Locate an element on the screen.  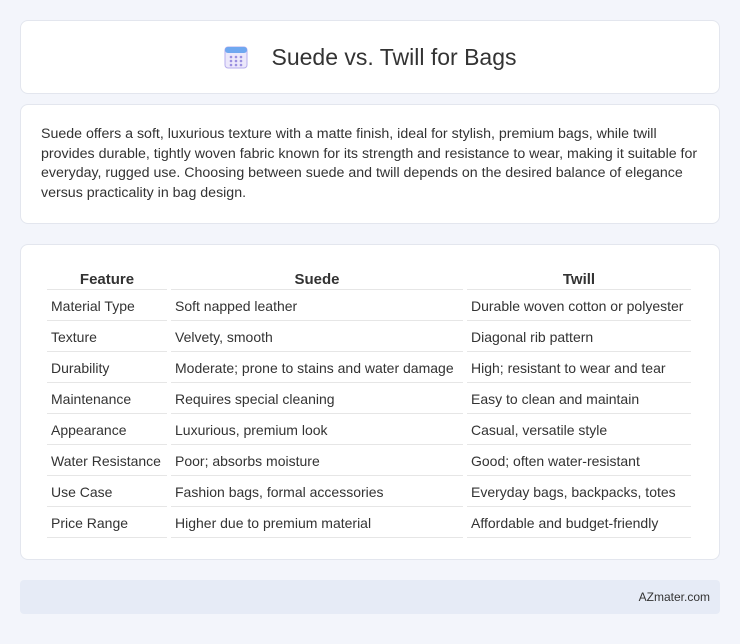
twill-cell: Easy to clean and maintain is located at coordinates (579, 399).